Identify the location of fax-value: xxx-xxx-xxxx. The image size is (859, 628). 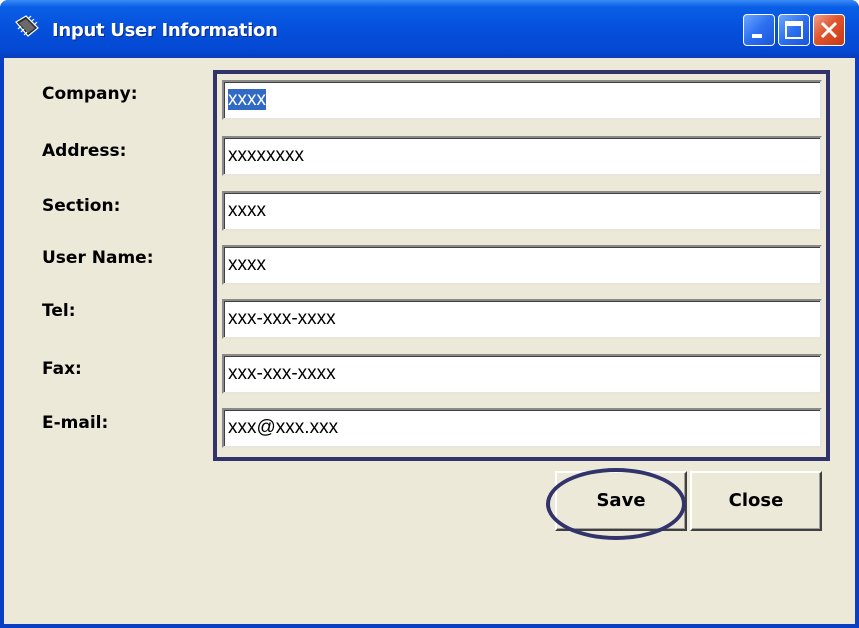
(282, 373).